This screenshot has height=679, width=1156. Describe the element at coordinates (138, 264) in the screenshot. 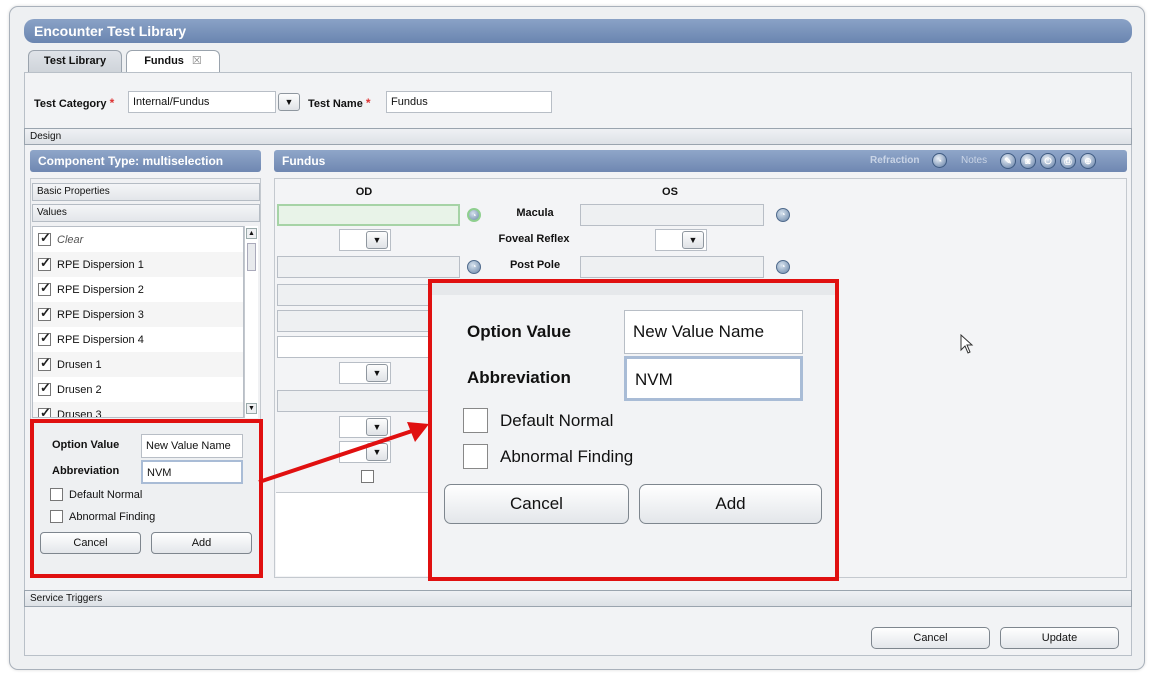

I see `list-item: RPE Dispersion 1` at that location.